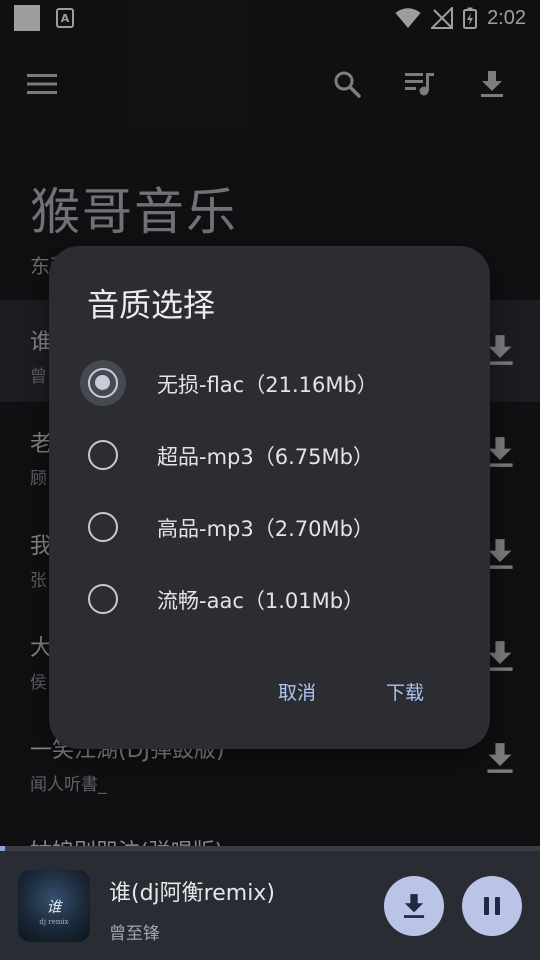 The width and height of the screenshot is (540, 960). What do you see at coordinates (297, 691) in the screenshot?
I see `cancel-button: 取消` at bounding box center [297, 691].